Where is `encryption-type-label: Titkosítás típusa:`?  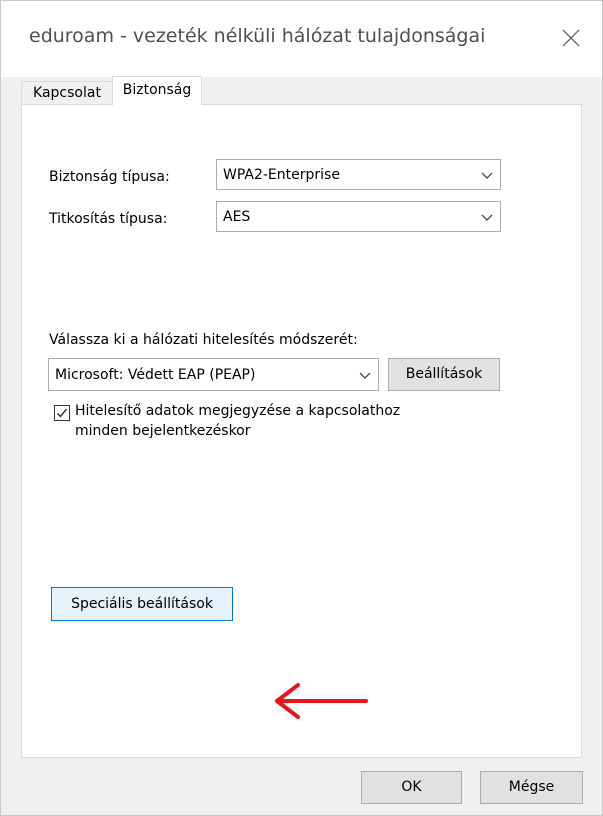 encryption-type-label: Titkosítás típusa: is located at coordinates (108, 219).